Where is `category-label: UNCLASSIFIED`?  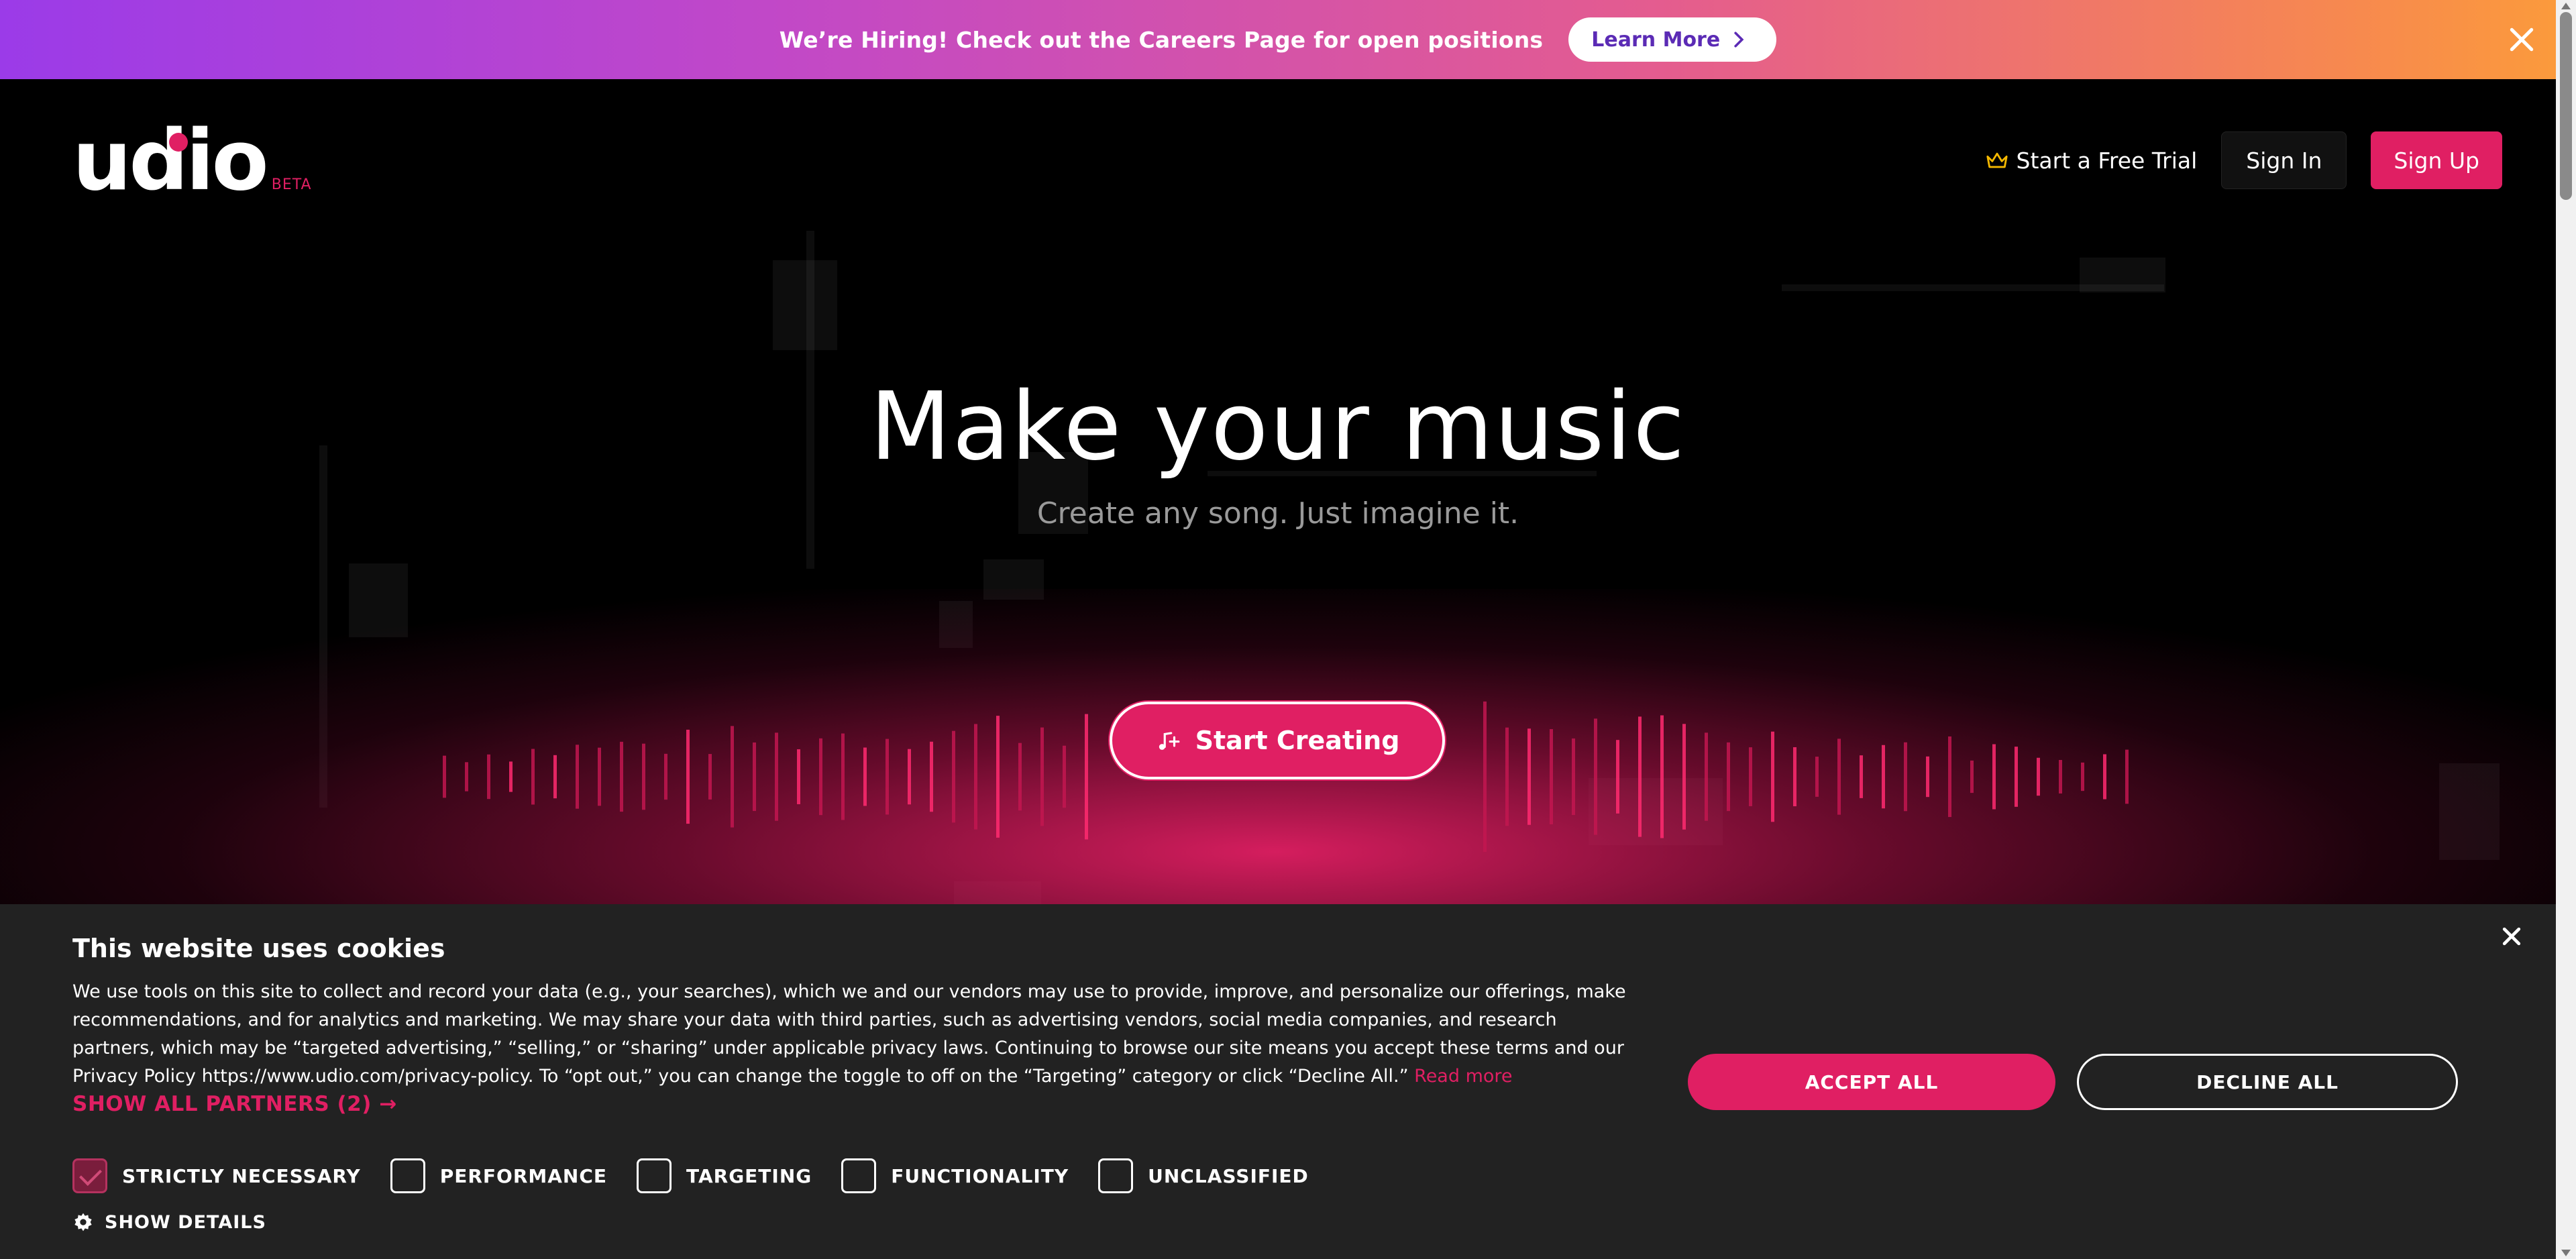
category-label: UNCLASSIFIED is located at coordinates (1228, 1175).